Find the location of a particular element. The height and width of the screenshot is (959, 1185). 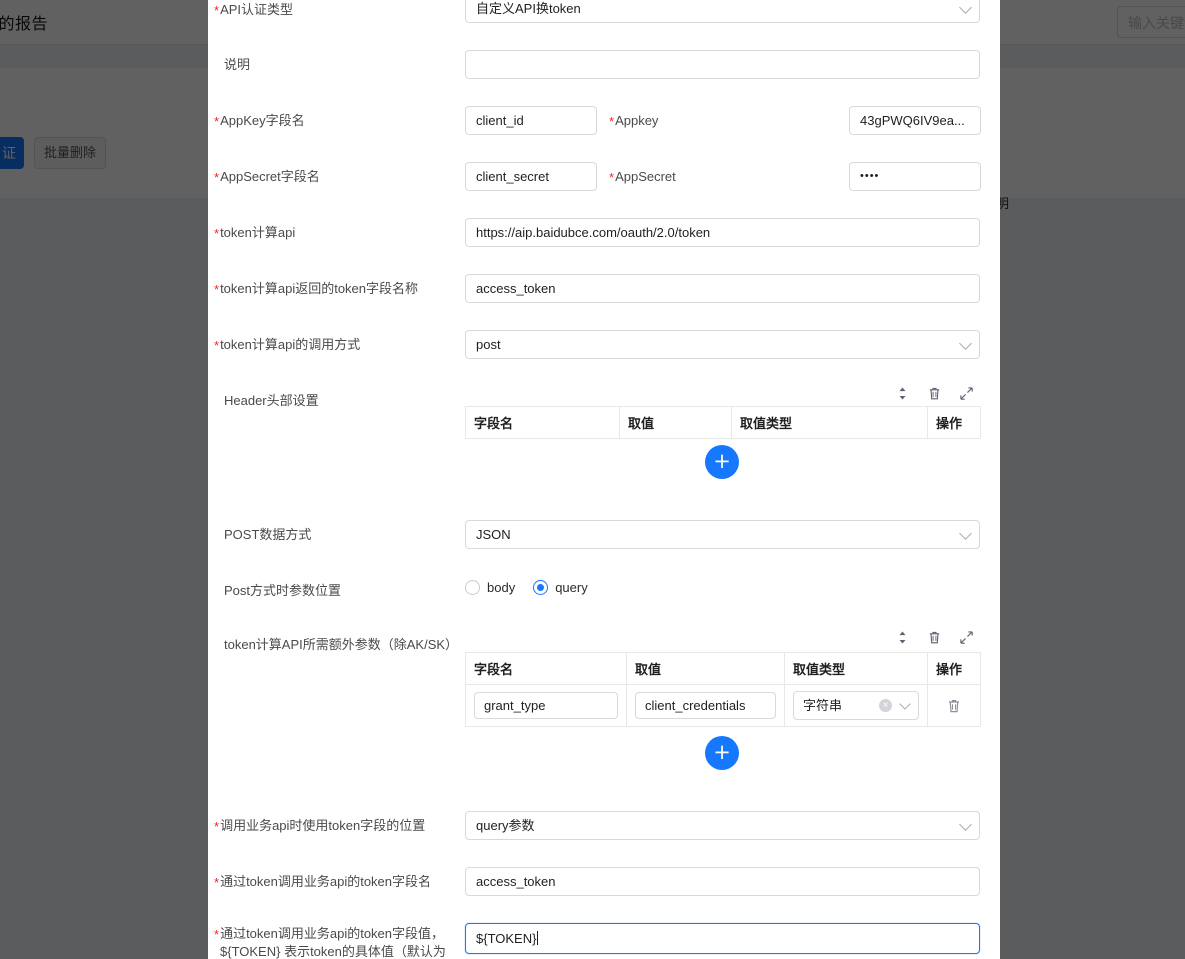

input-business-token-value-text: ${TOKEN} is located at coordinates (506, 938).